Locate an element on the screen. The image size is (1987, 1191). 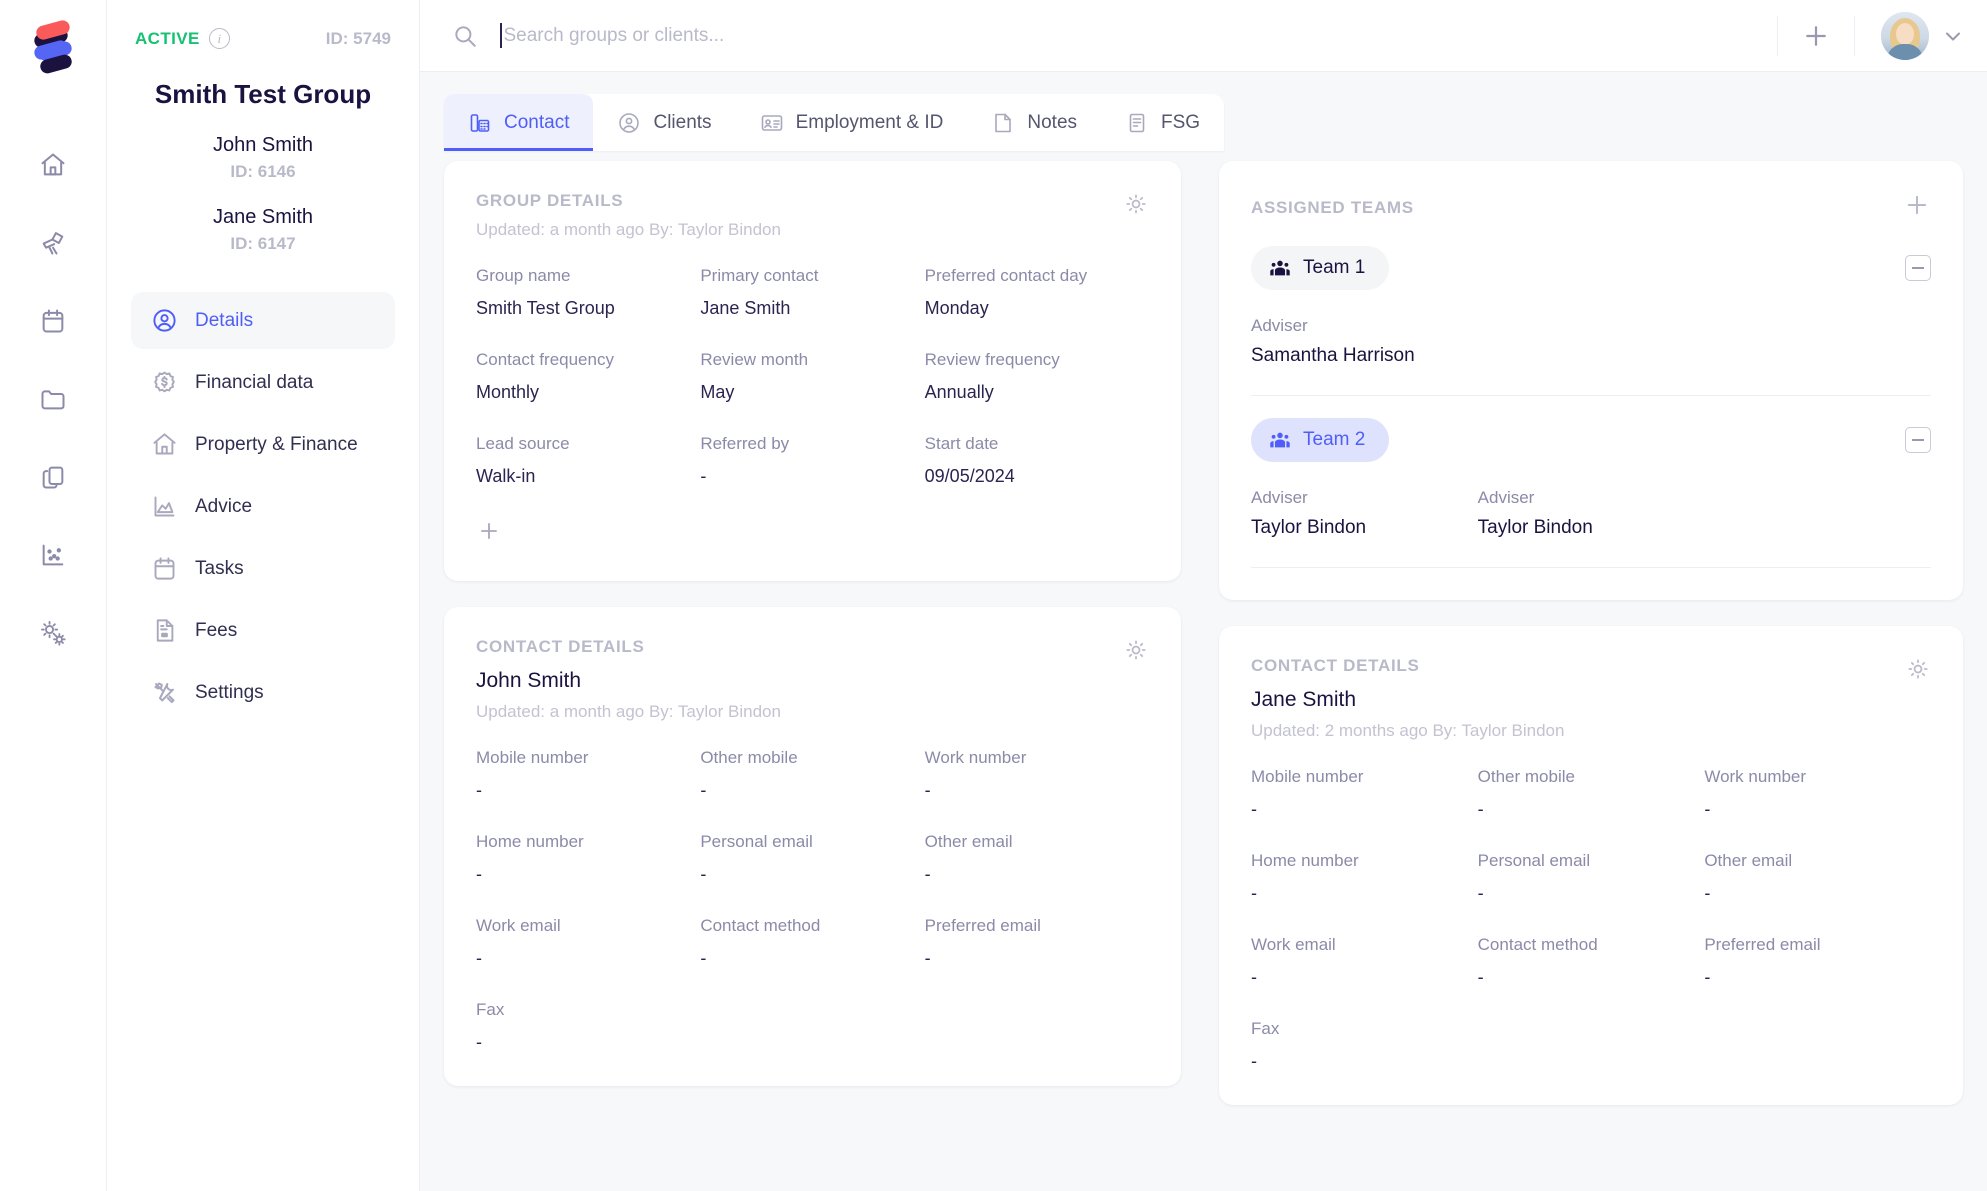
sidebar-item-advice: Advice is located at coordinates (263, 506).